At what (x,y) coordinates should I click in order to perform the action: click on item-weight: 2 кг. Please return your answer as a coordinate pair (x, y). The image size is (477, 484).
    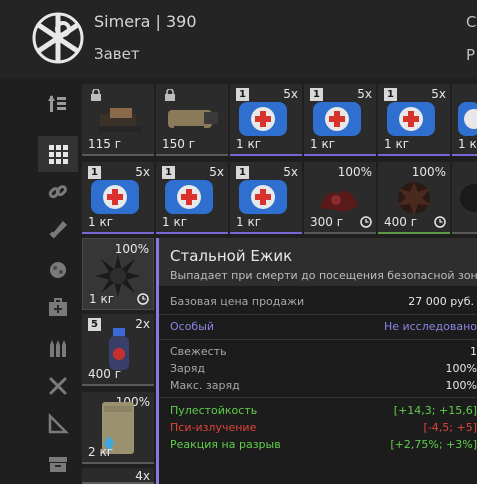
    Looking at the image, I should click on (101, 452).